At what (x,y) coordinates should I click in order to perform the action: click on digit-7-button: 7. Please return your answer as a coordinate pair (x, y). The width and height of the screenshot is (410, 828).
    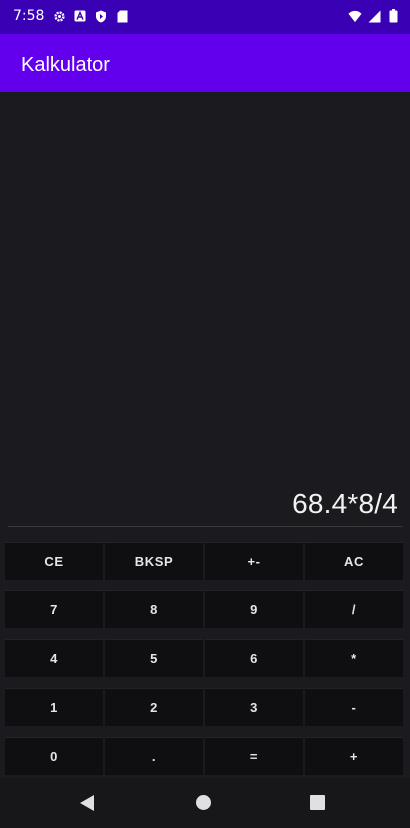
    Looking at the image, I should click on (54, 609).